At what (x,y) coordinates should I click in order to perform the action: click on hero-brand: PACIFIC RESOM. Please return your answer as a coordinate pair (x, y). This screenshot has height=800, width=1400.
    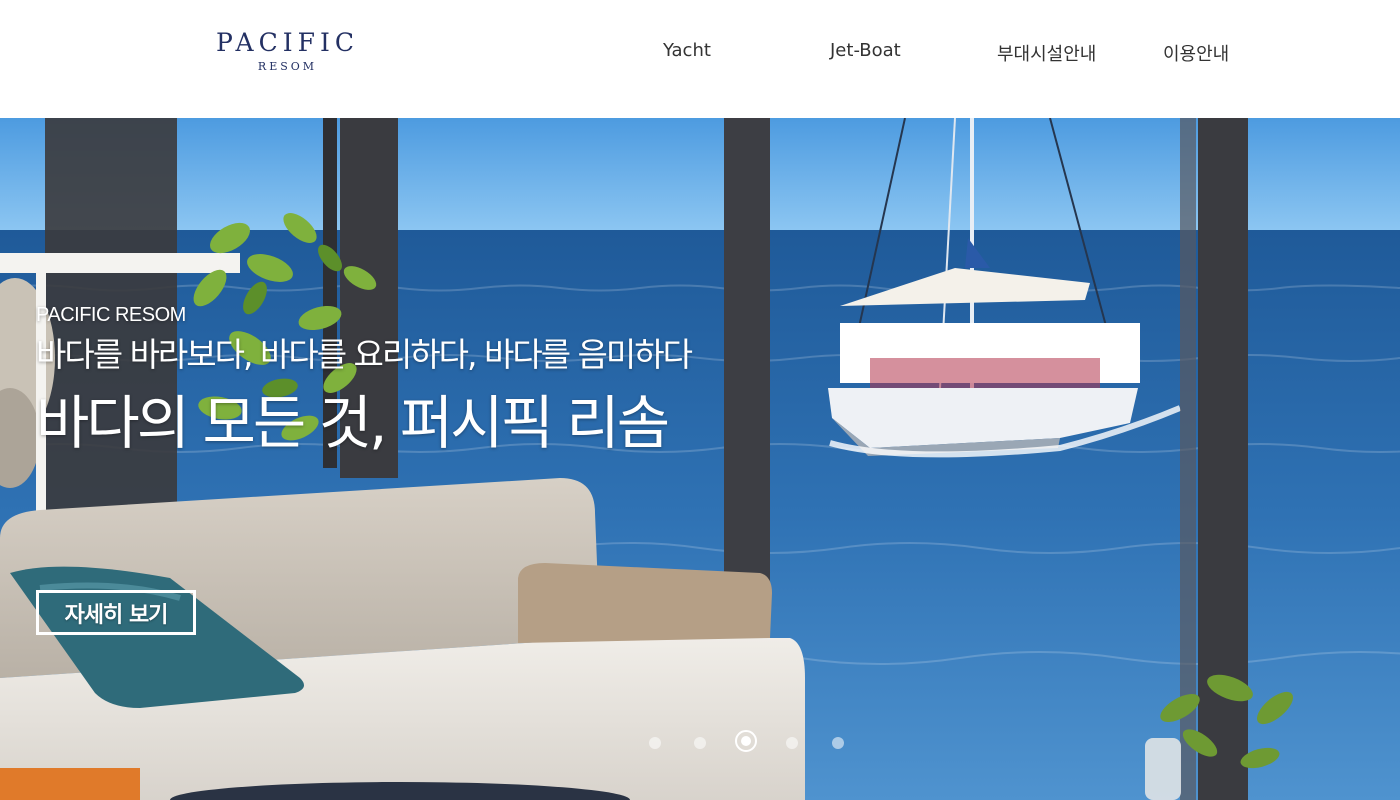
    Looking at the image, I should click on (111, 315).